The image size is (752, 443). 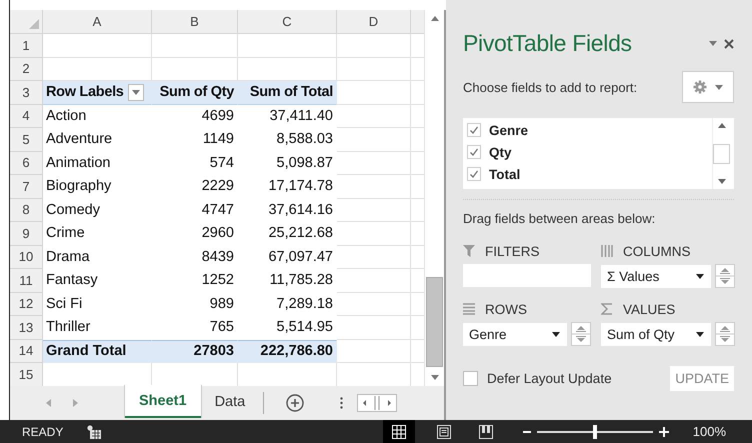 I want to click on settings-button, so click(x=708, y=87).